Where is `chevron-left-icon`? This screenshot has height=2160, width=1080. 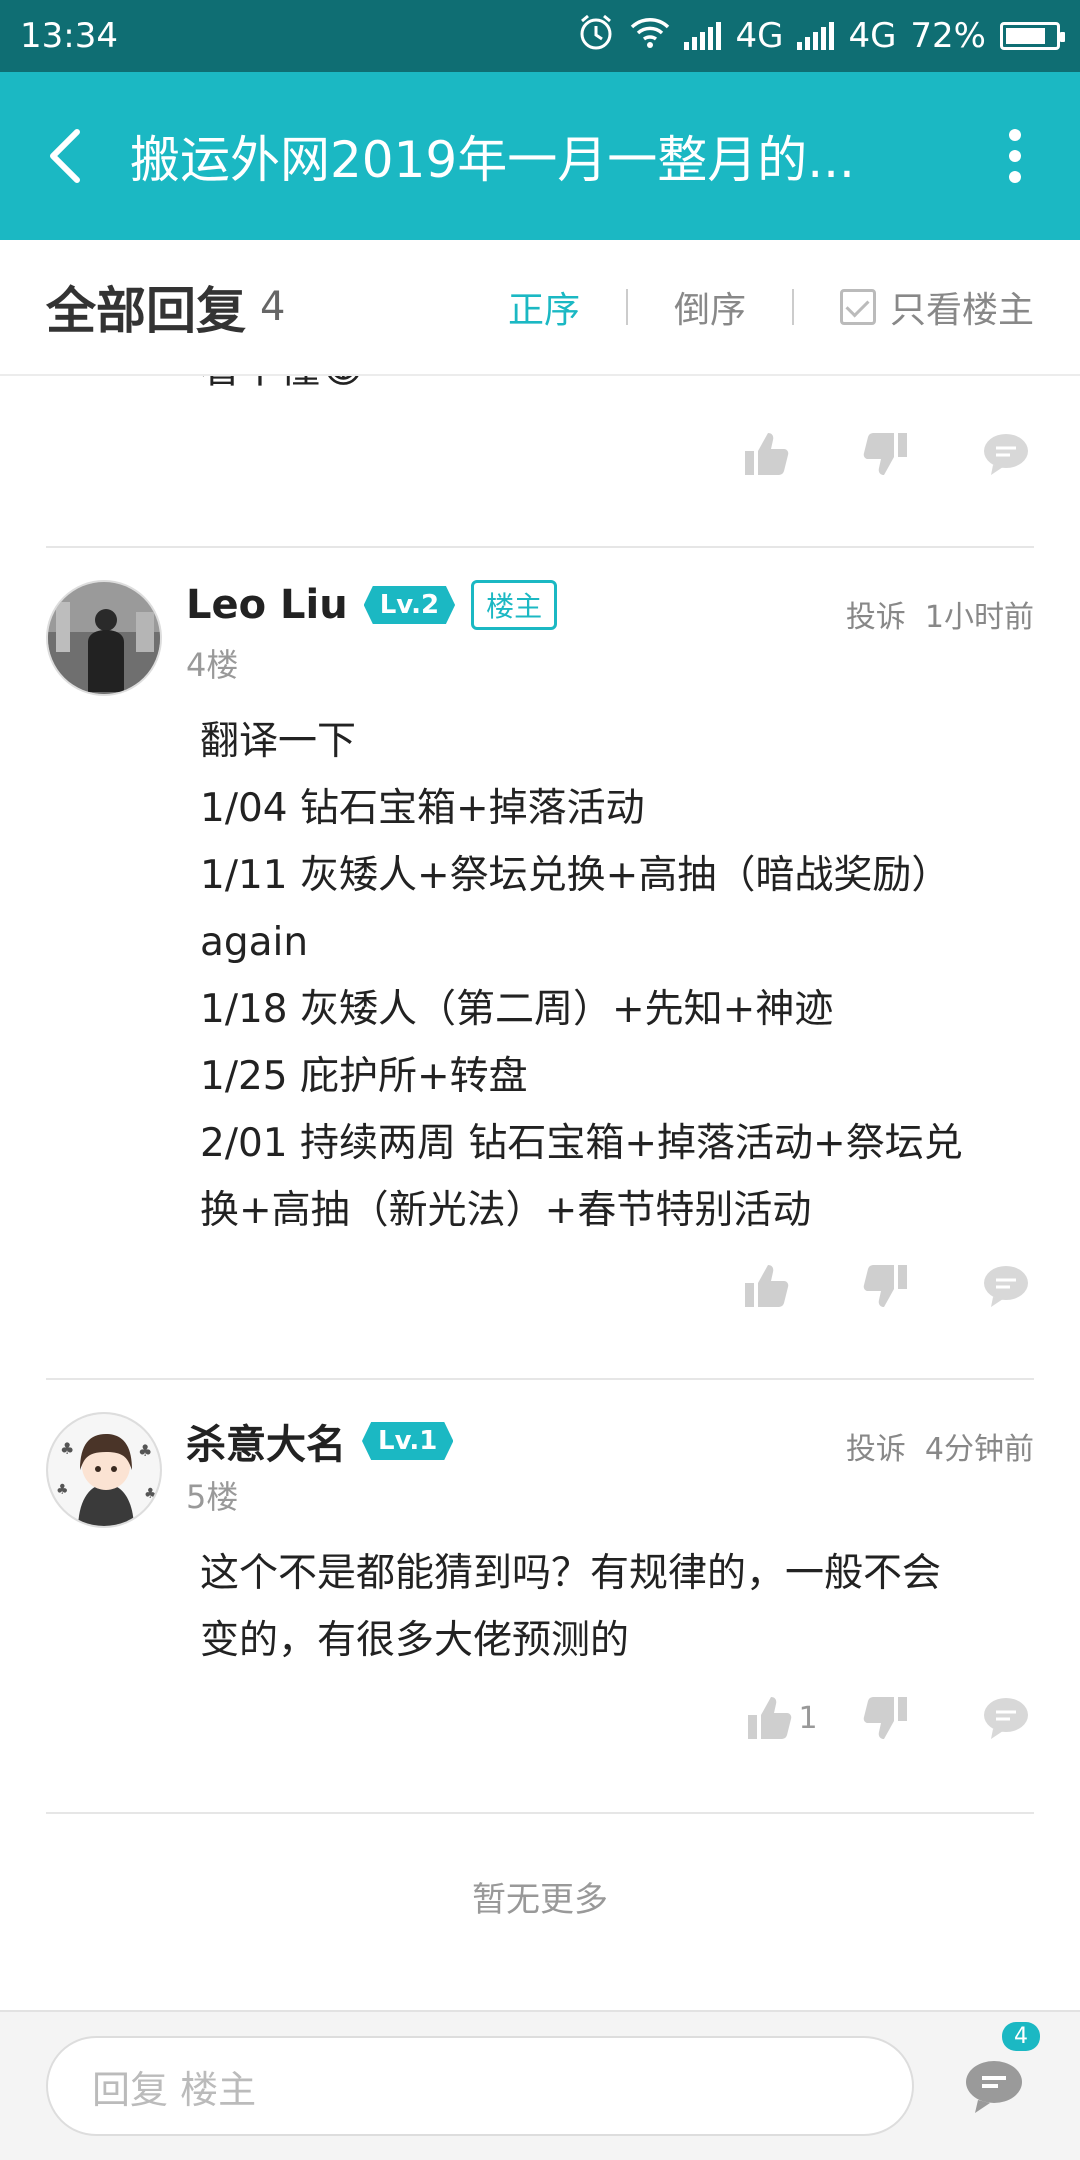
chevron-left-icon is located at coordinates (65, 156).